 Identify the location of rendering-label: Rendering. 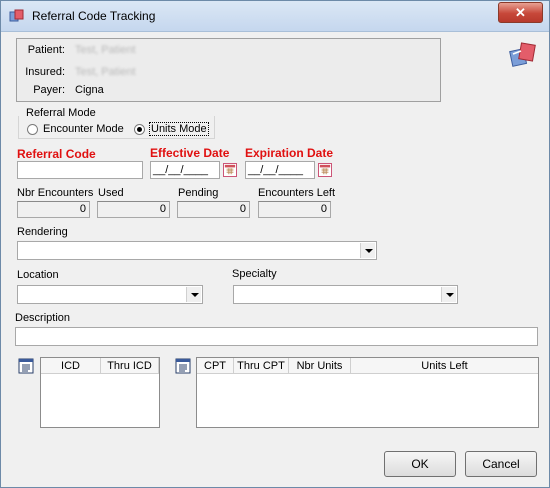
(42, 232).